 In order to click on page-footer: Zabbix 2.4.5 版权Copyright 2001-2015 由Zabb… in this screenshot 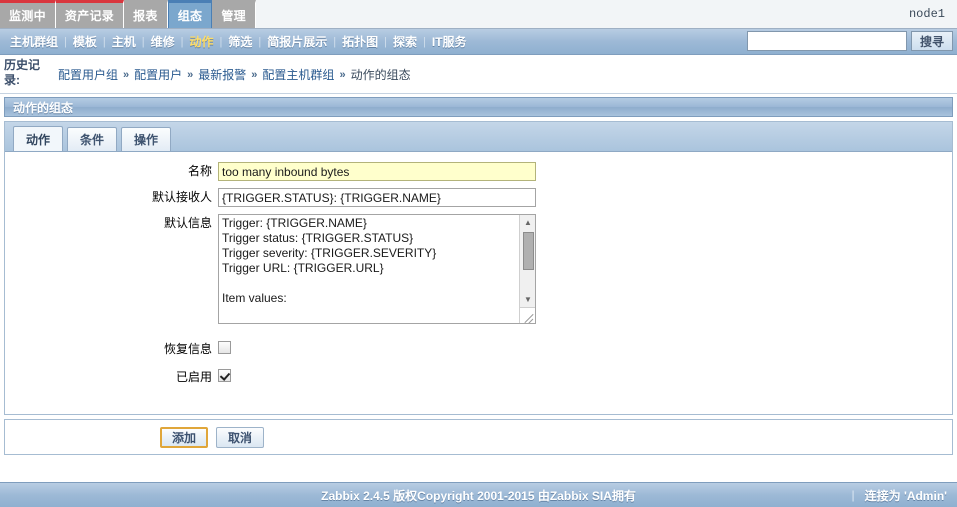, I will do `click(478, 494)`.